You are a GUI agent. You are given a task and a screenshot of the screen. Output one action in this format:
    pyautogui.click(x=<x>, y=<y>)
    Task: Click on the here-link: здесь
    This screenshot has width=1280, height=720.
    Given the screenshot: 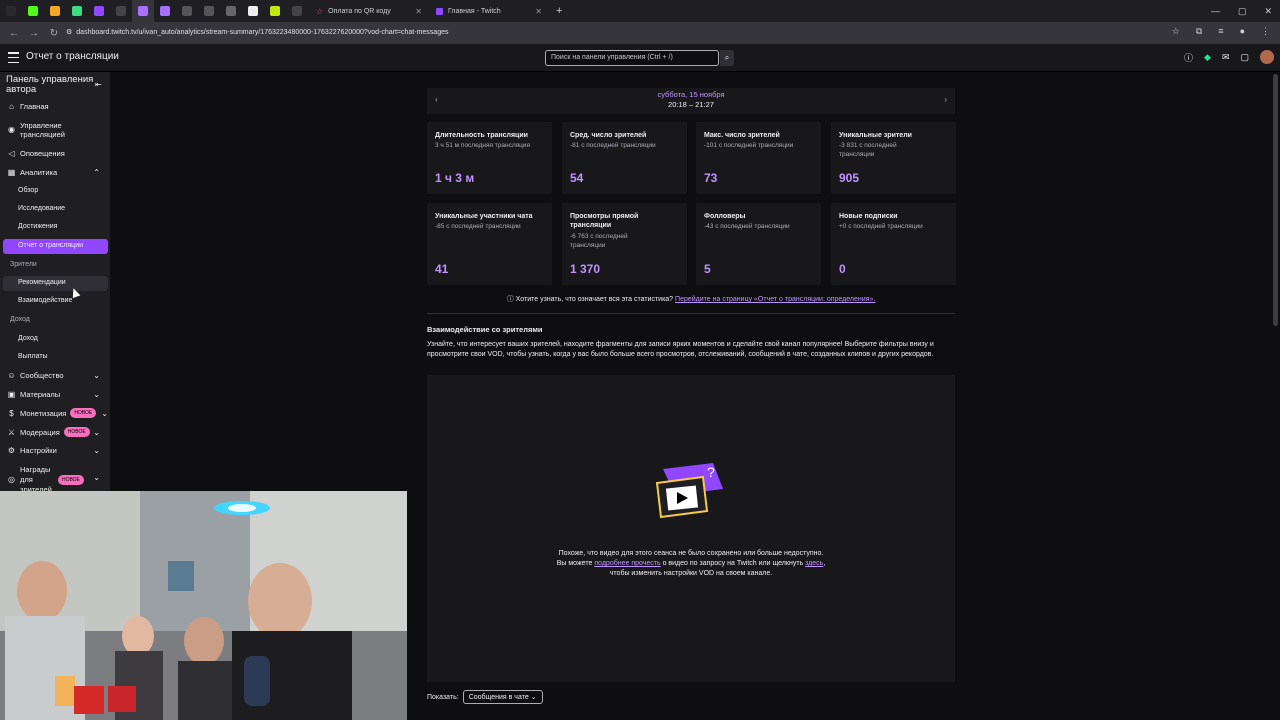 What is the action you would take?
    pyautogui.click(x=814, y=563)
    